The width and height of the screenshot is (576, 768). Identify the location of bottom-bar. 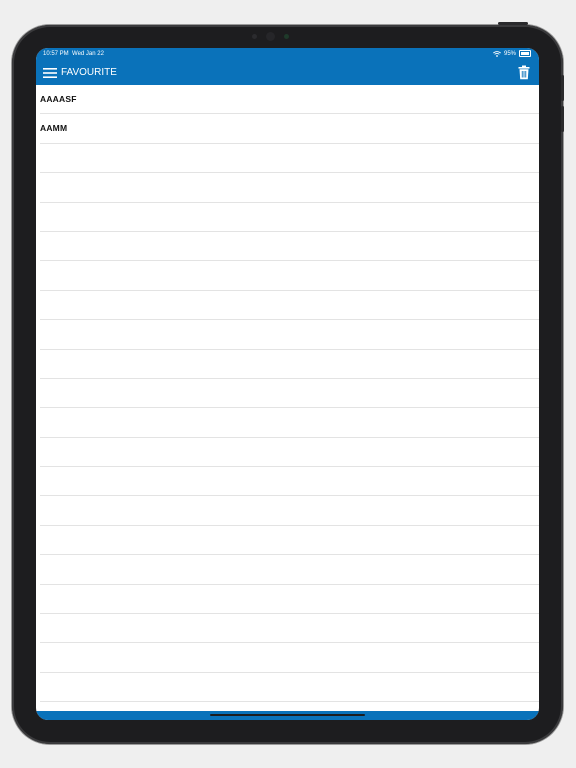
(287, 715).